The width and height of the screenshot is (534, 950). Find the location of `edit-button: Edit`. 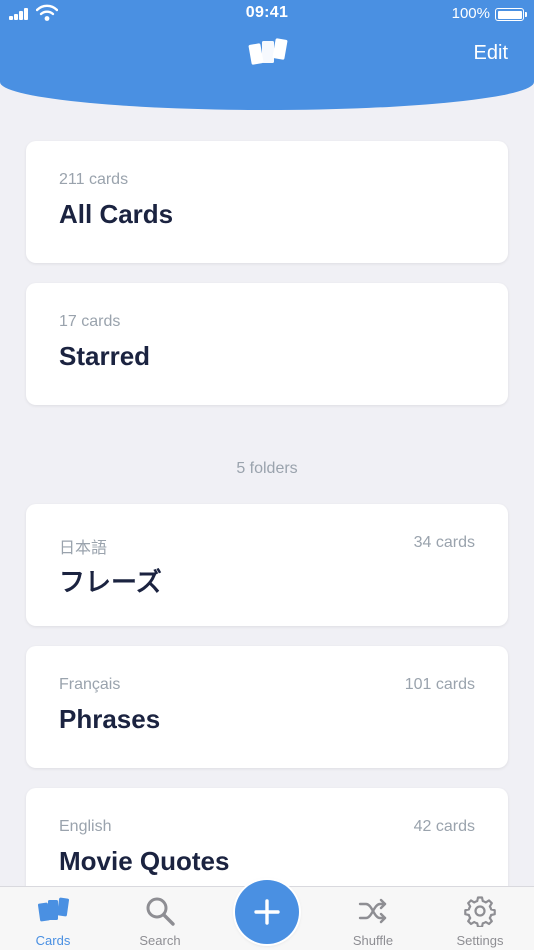

edit-button: Edit is located at coordinates (491, 53).